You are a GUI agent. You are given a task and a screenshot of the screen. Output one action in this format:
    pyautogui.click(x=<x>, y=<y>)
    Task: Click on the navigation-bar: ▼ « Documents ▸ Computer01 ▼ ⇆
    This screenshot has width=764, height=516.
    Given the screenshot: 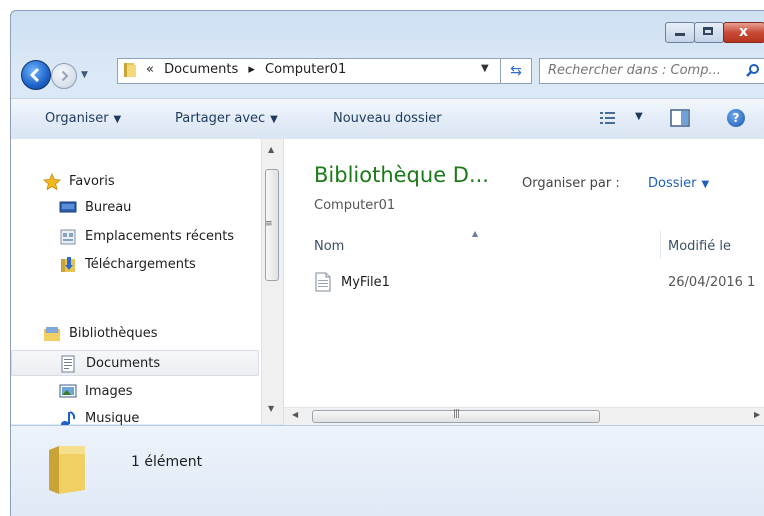 What is the action you would take?
    pyautogui.click(x=387, y=72)
    